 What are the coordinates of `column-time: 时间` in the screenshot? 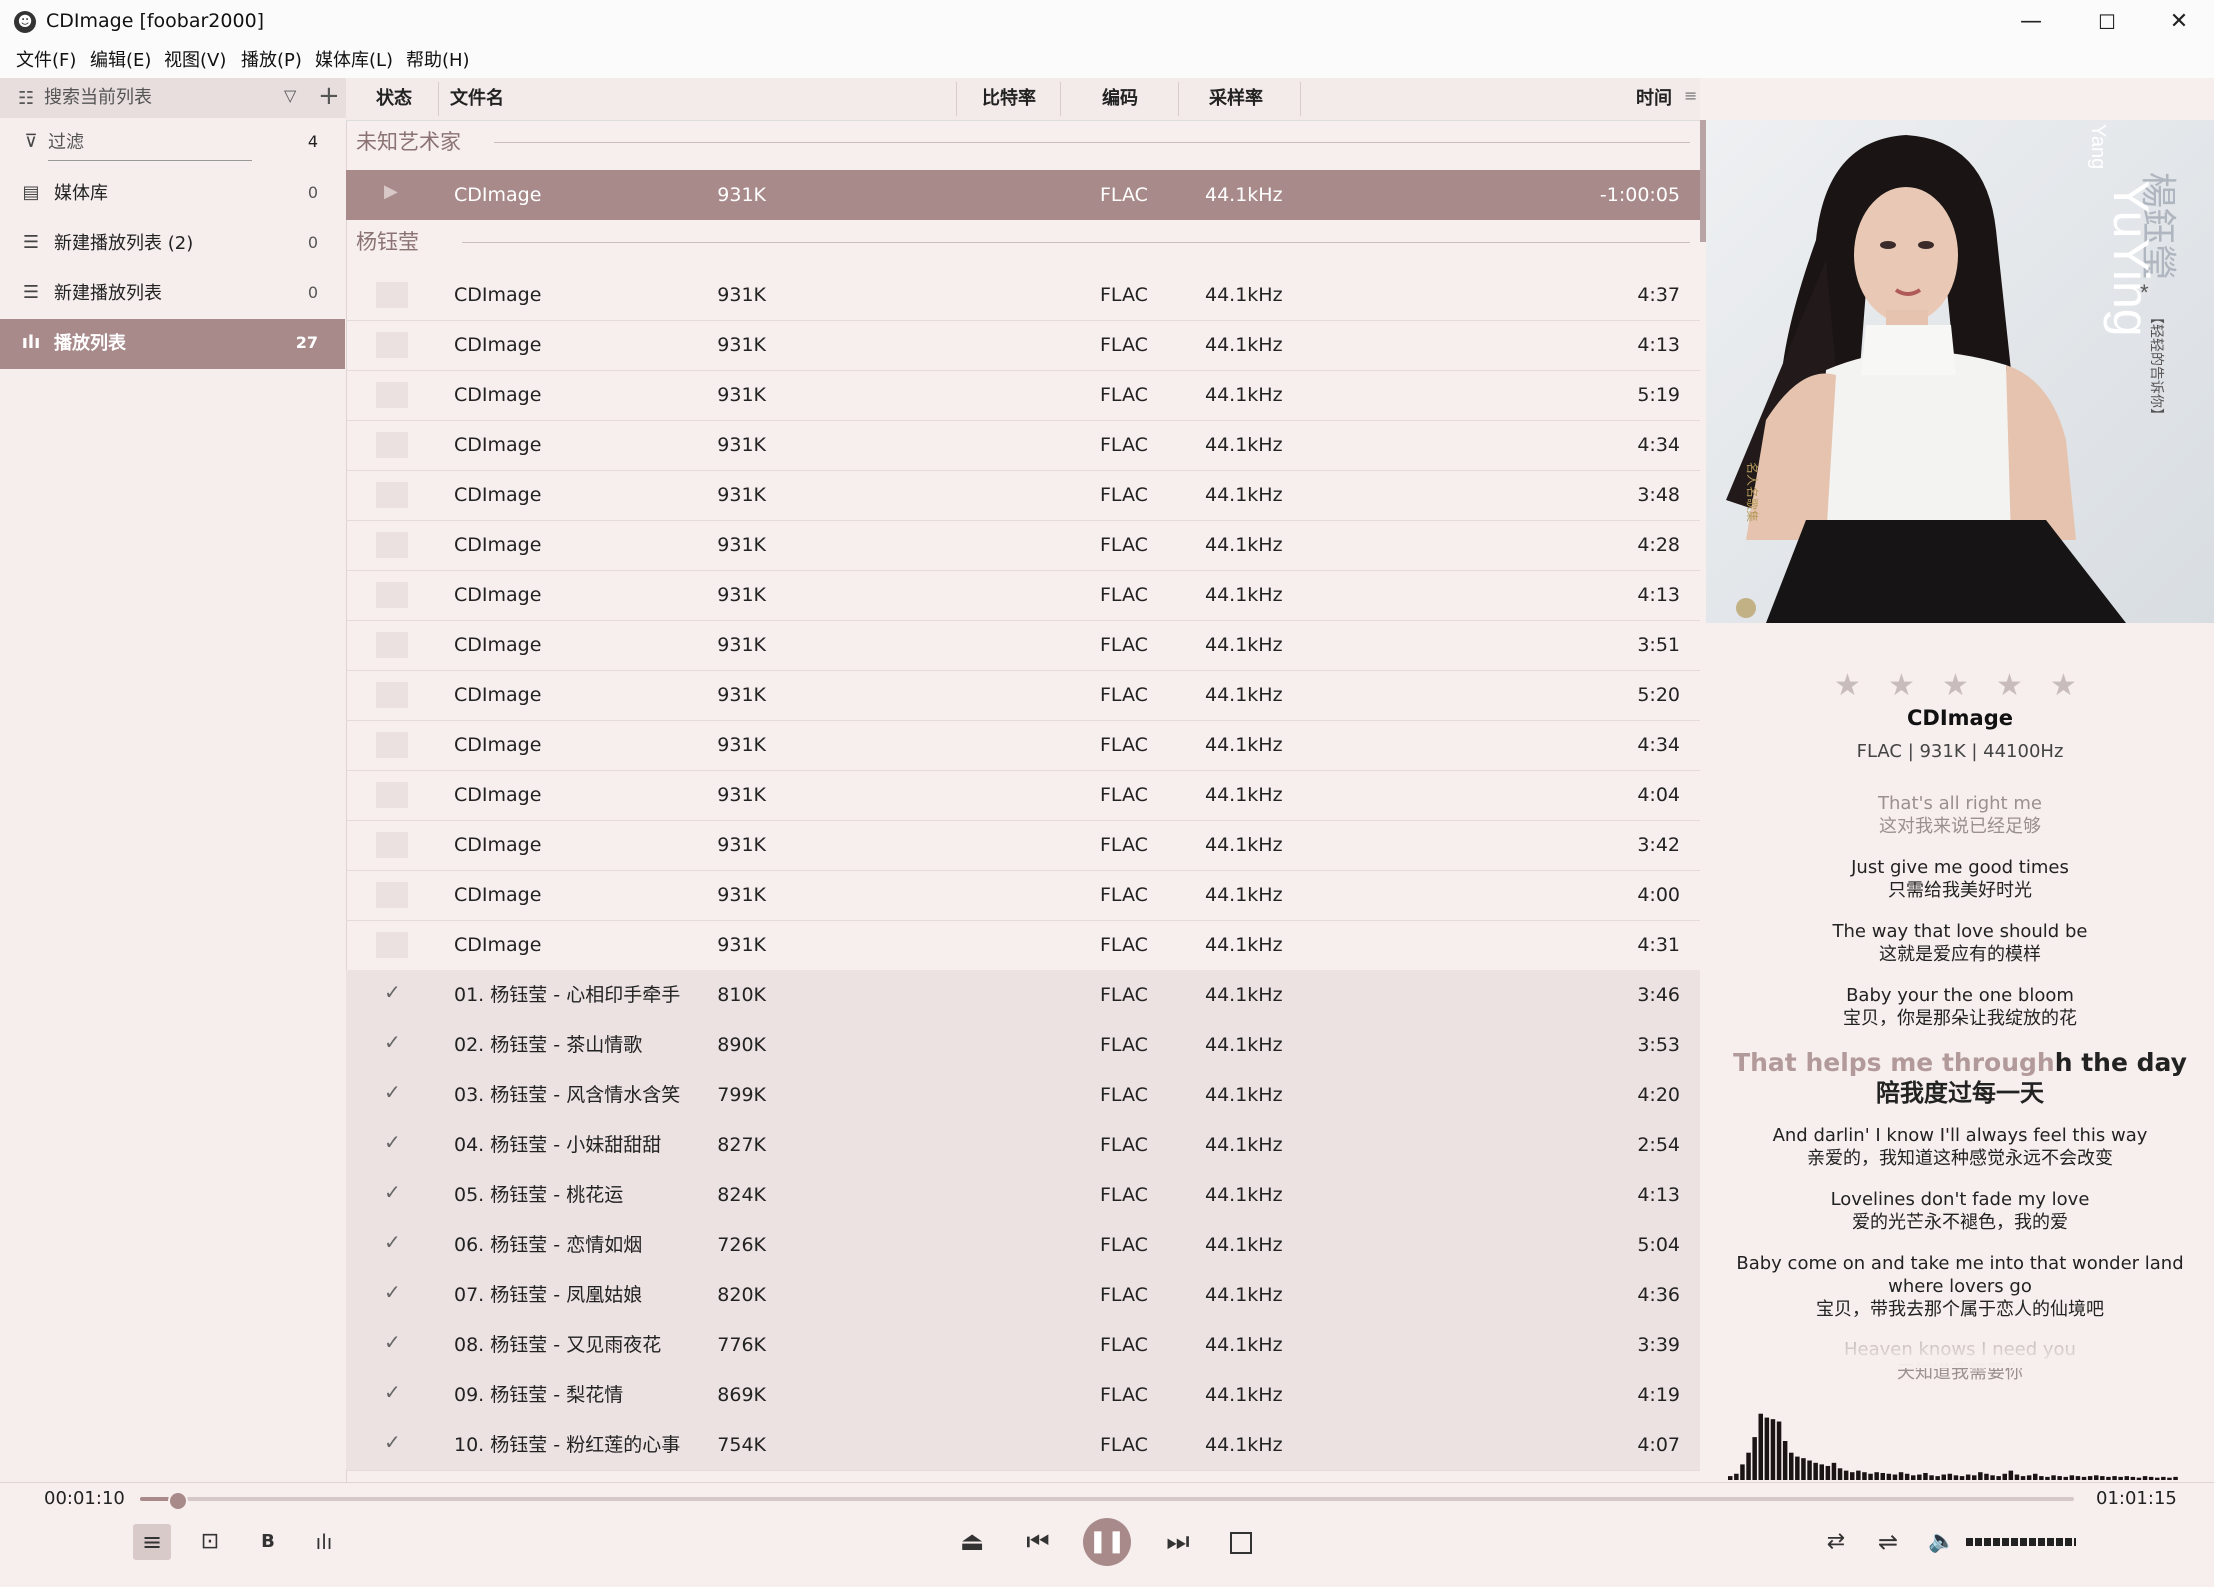 It's located at (1654, 99).